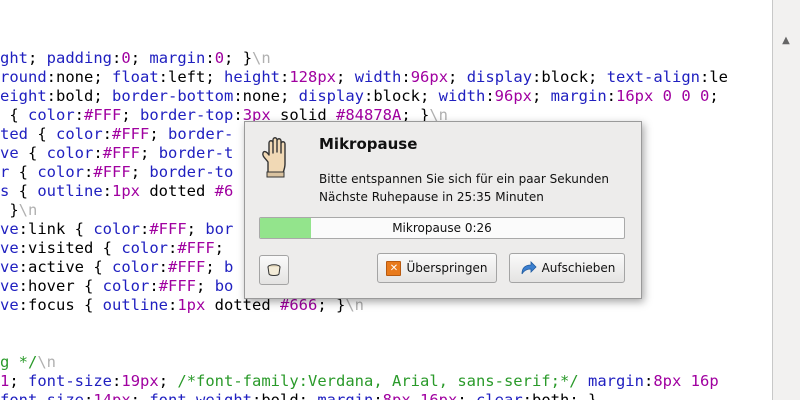 This screenshot has height=400, width=800. I want to click on code-token: b, so click(229, 267).